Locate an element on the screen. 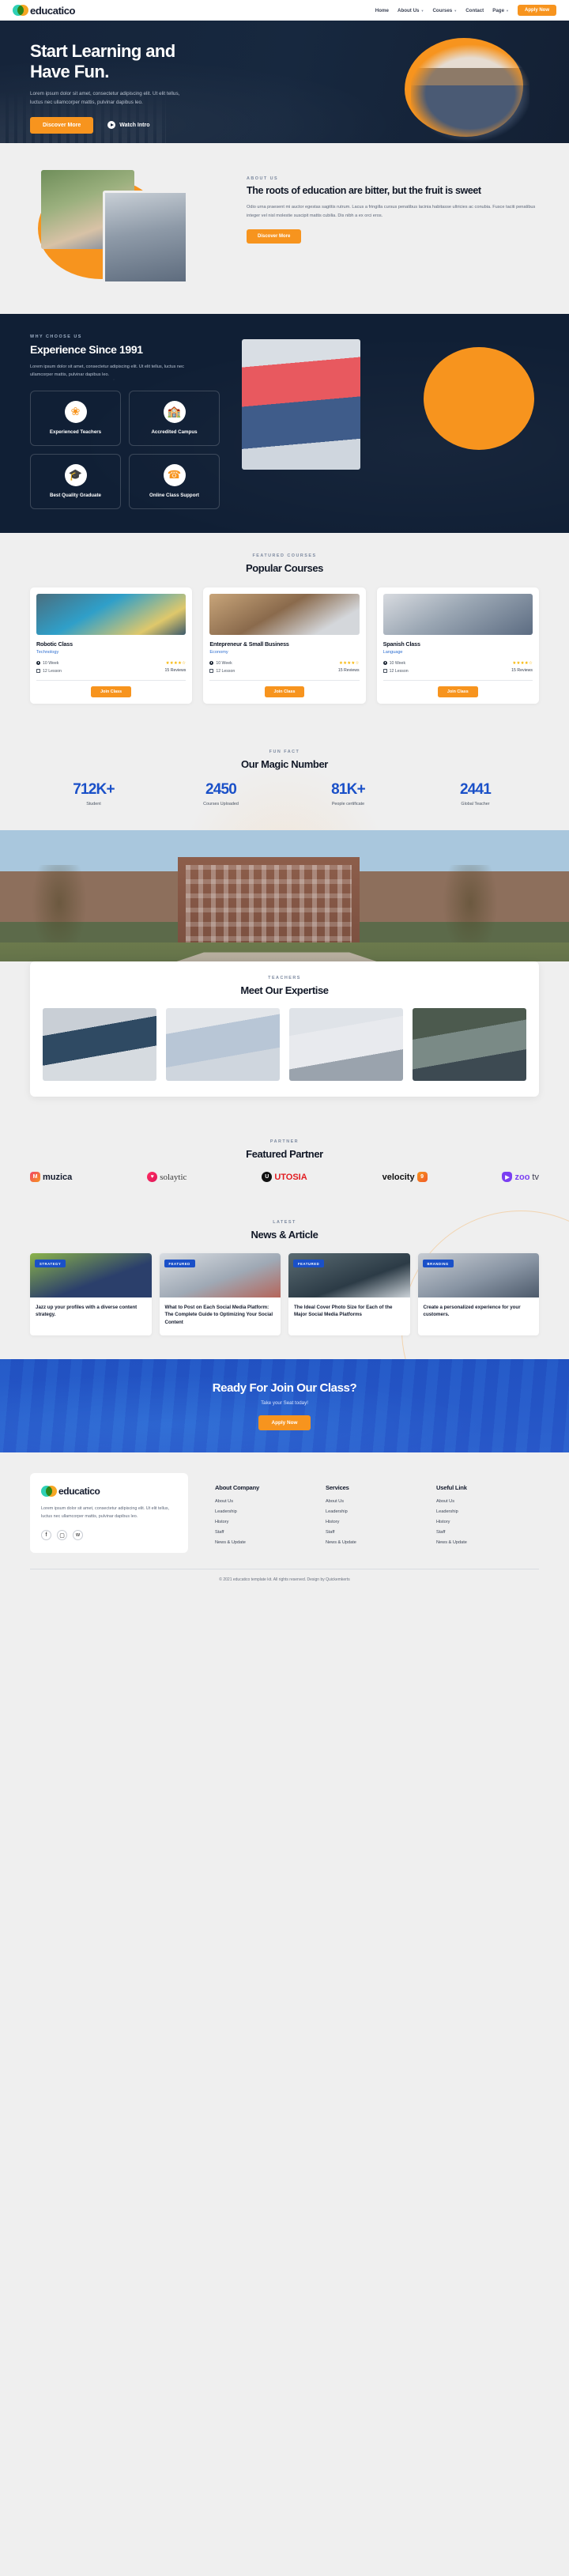 This screenshot has height=2576, width=569. news-thumbnail: BRANDING is located at coordinates (478, 1275).